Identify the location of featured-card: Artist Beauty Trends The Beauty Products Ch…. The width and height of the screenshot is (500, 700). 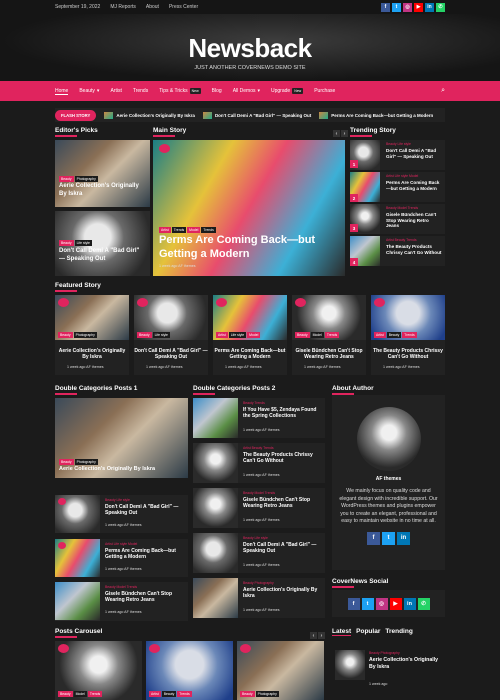
(408, 335).